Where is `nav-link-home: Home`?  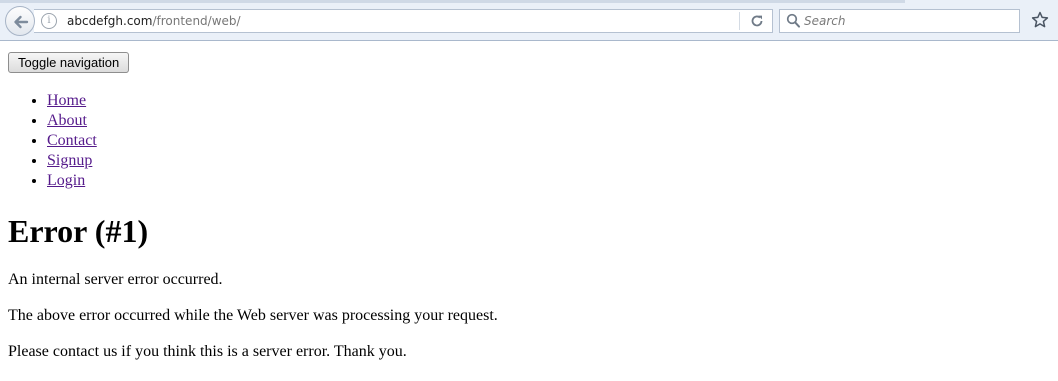 nav-link-home: Home is located at coordinates (66, 100).